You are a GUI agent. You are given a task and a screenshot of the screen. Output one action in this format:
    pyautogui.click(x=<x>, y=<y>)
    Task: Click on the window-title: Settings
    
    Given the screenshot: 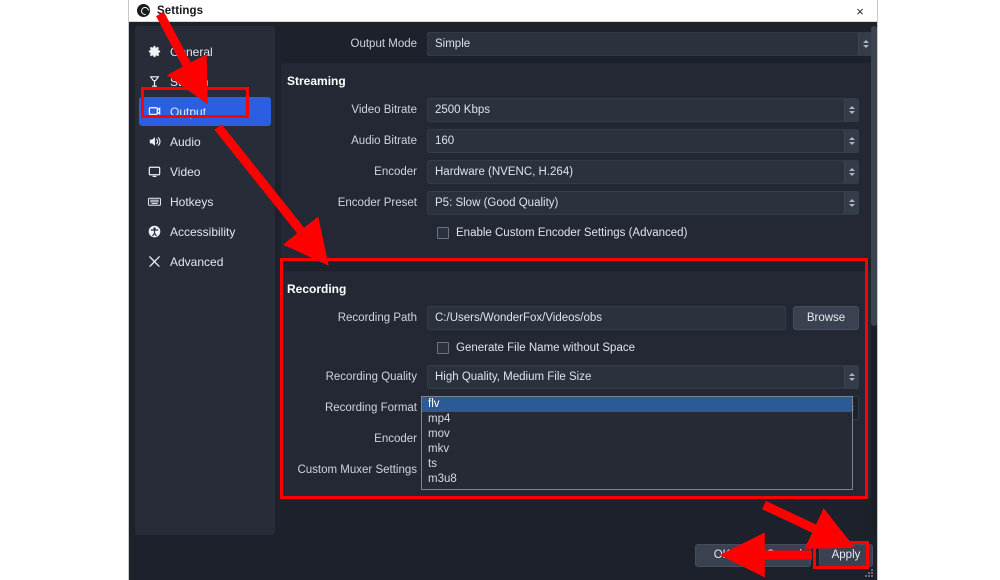 What is the action you would take?
    pyautogui.click(x=180, y=10)
    